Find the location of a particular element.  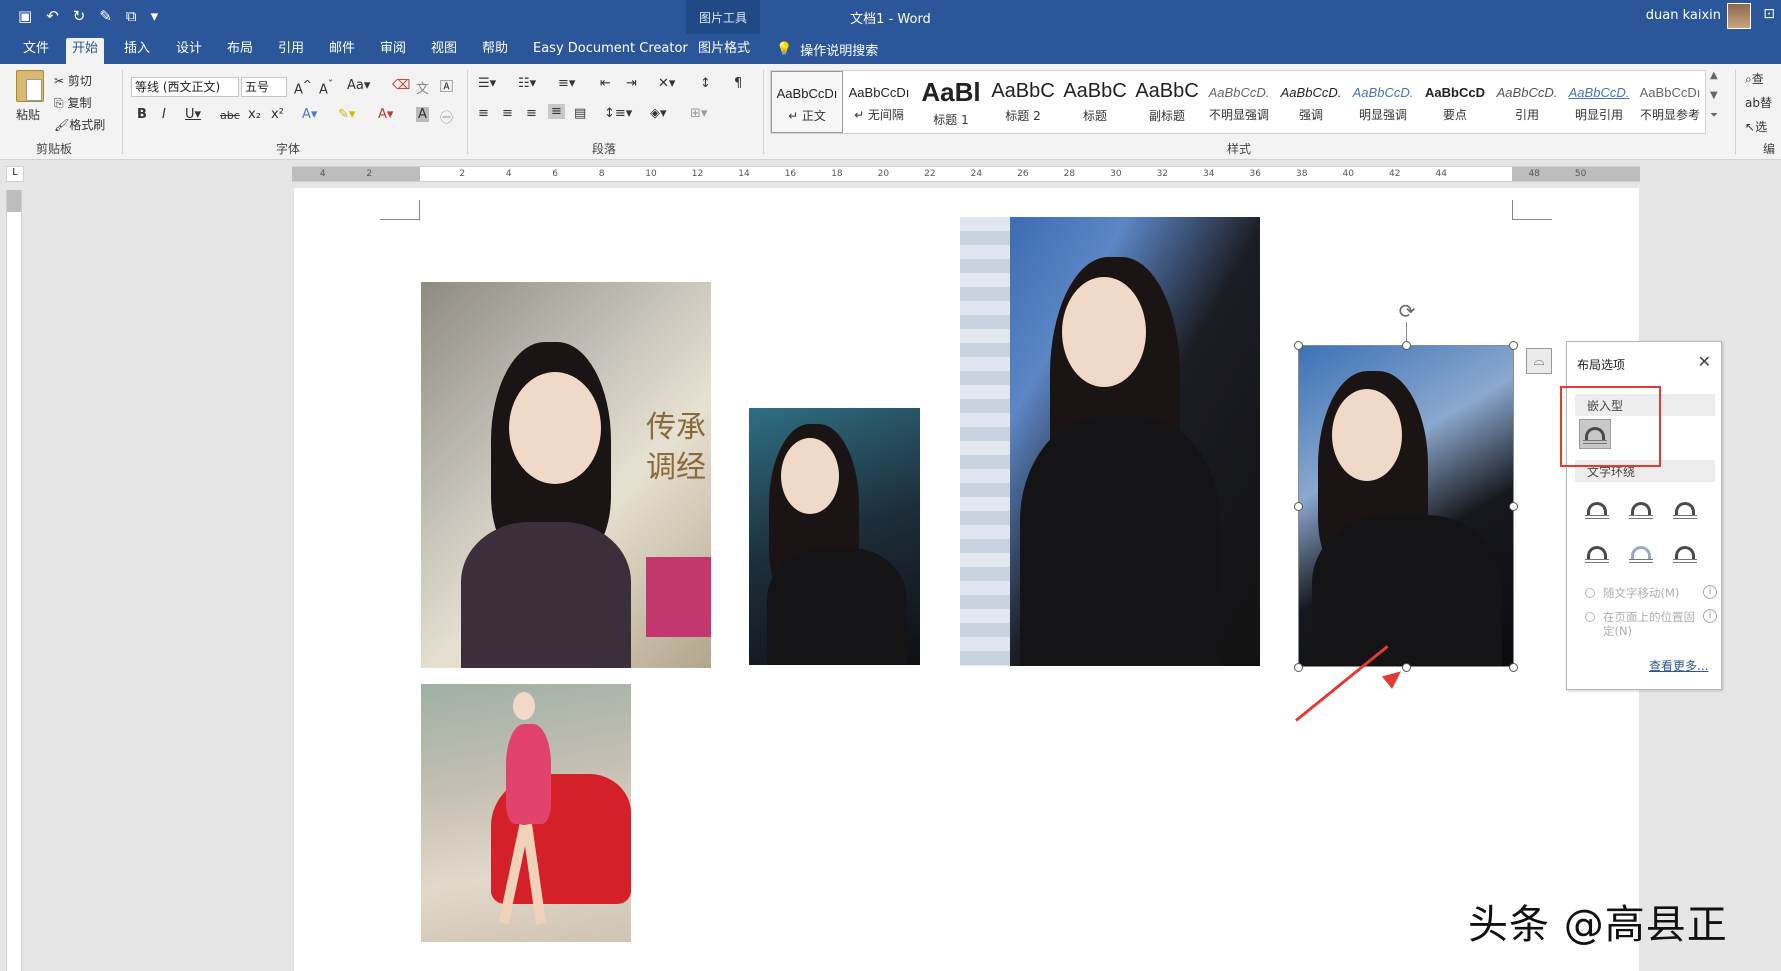

resize-handle-top-right is located at coordinates (1513, 345).